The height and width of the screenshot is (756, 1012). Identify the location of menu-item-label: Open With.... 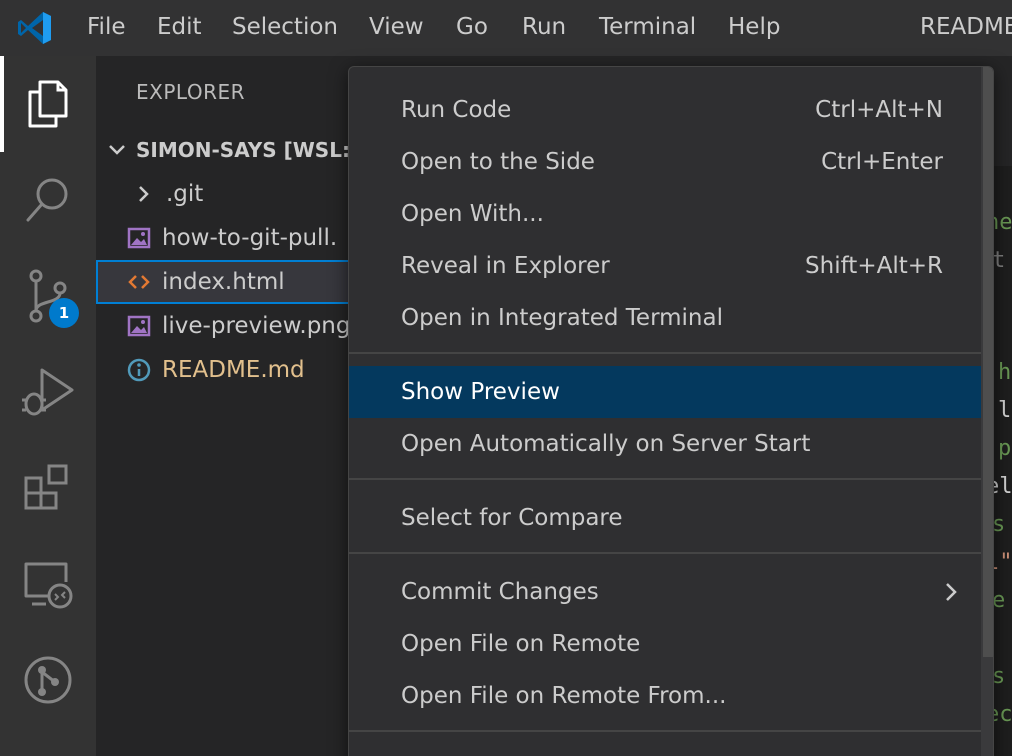
(472, 214).